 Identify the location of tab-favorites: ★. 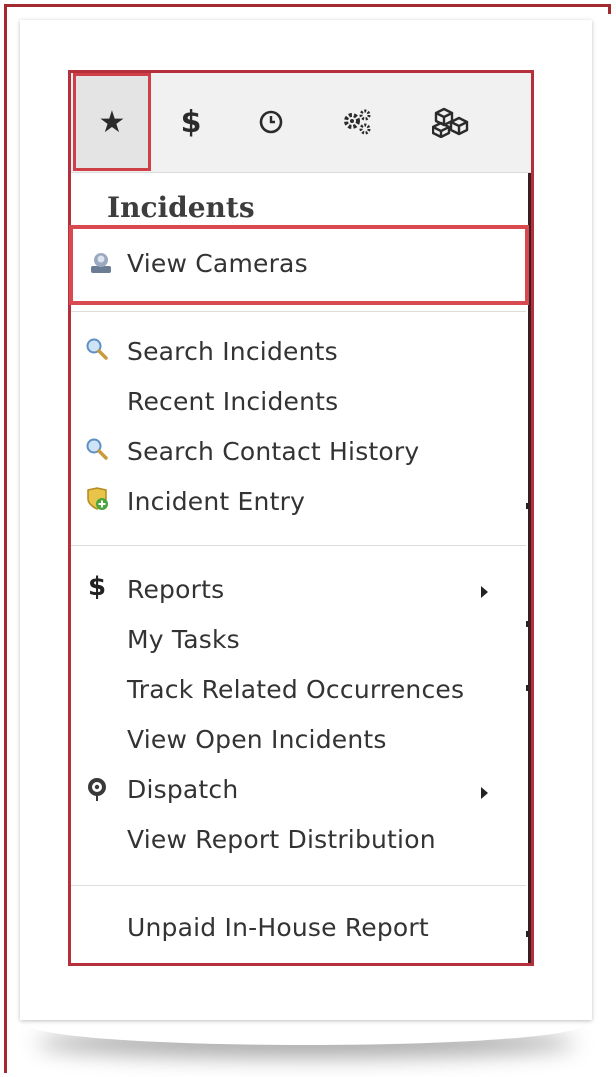
(112, 122).